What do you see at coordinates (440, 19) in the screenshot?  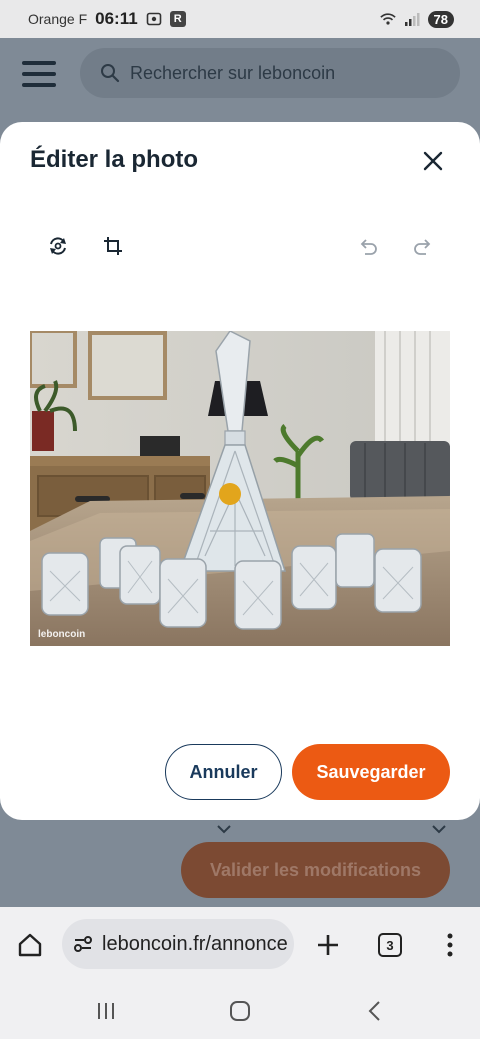 I see `battery-icon: 78` at bounding box center [440, 19].